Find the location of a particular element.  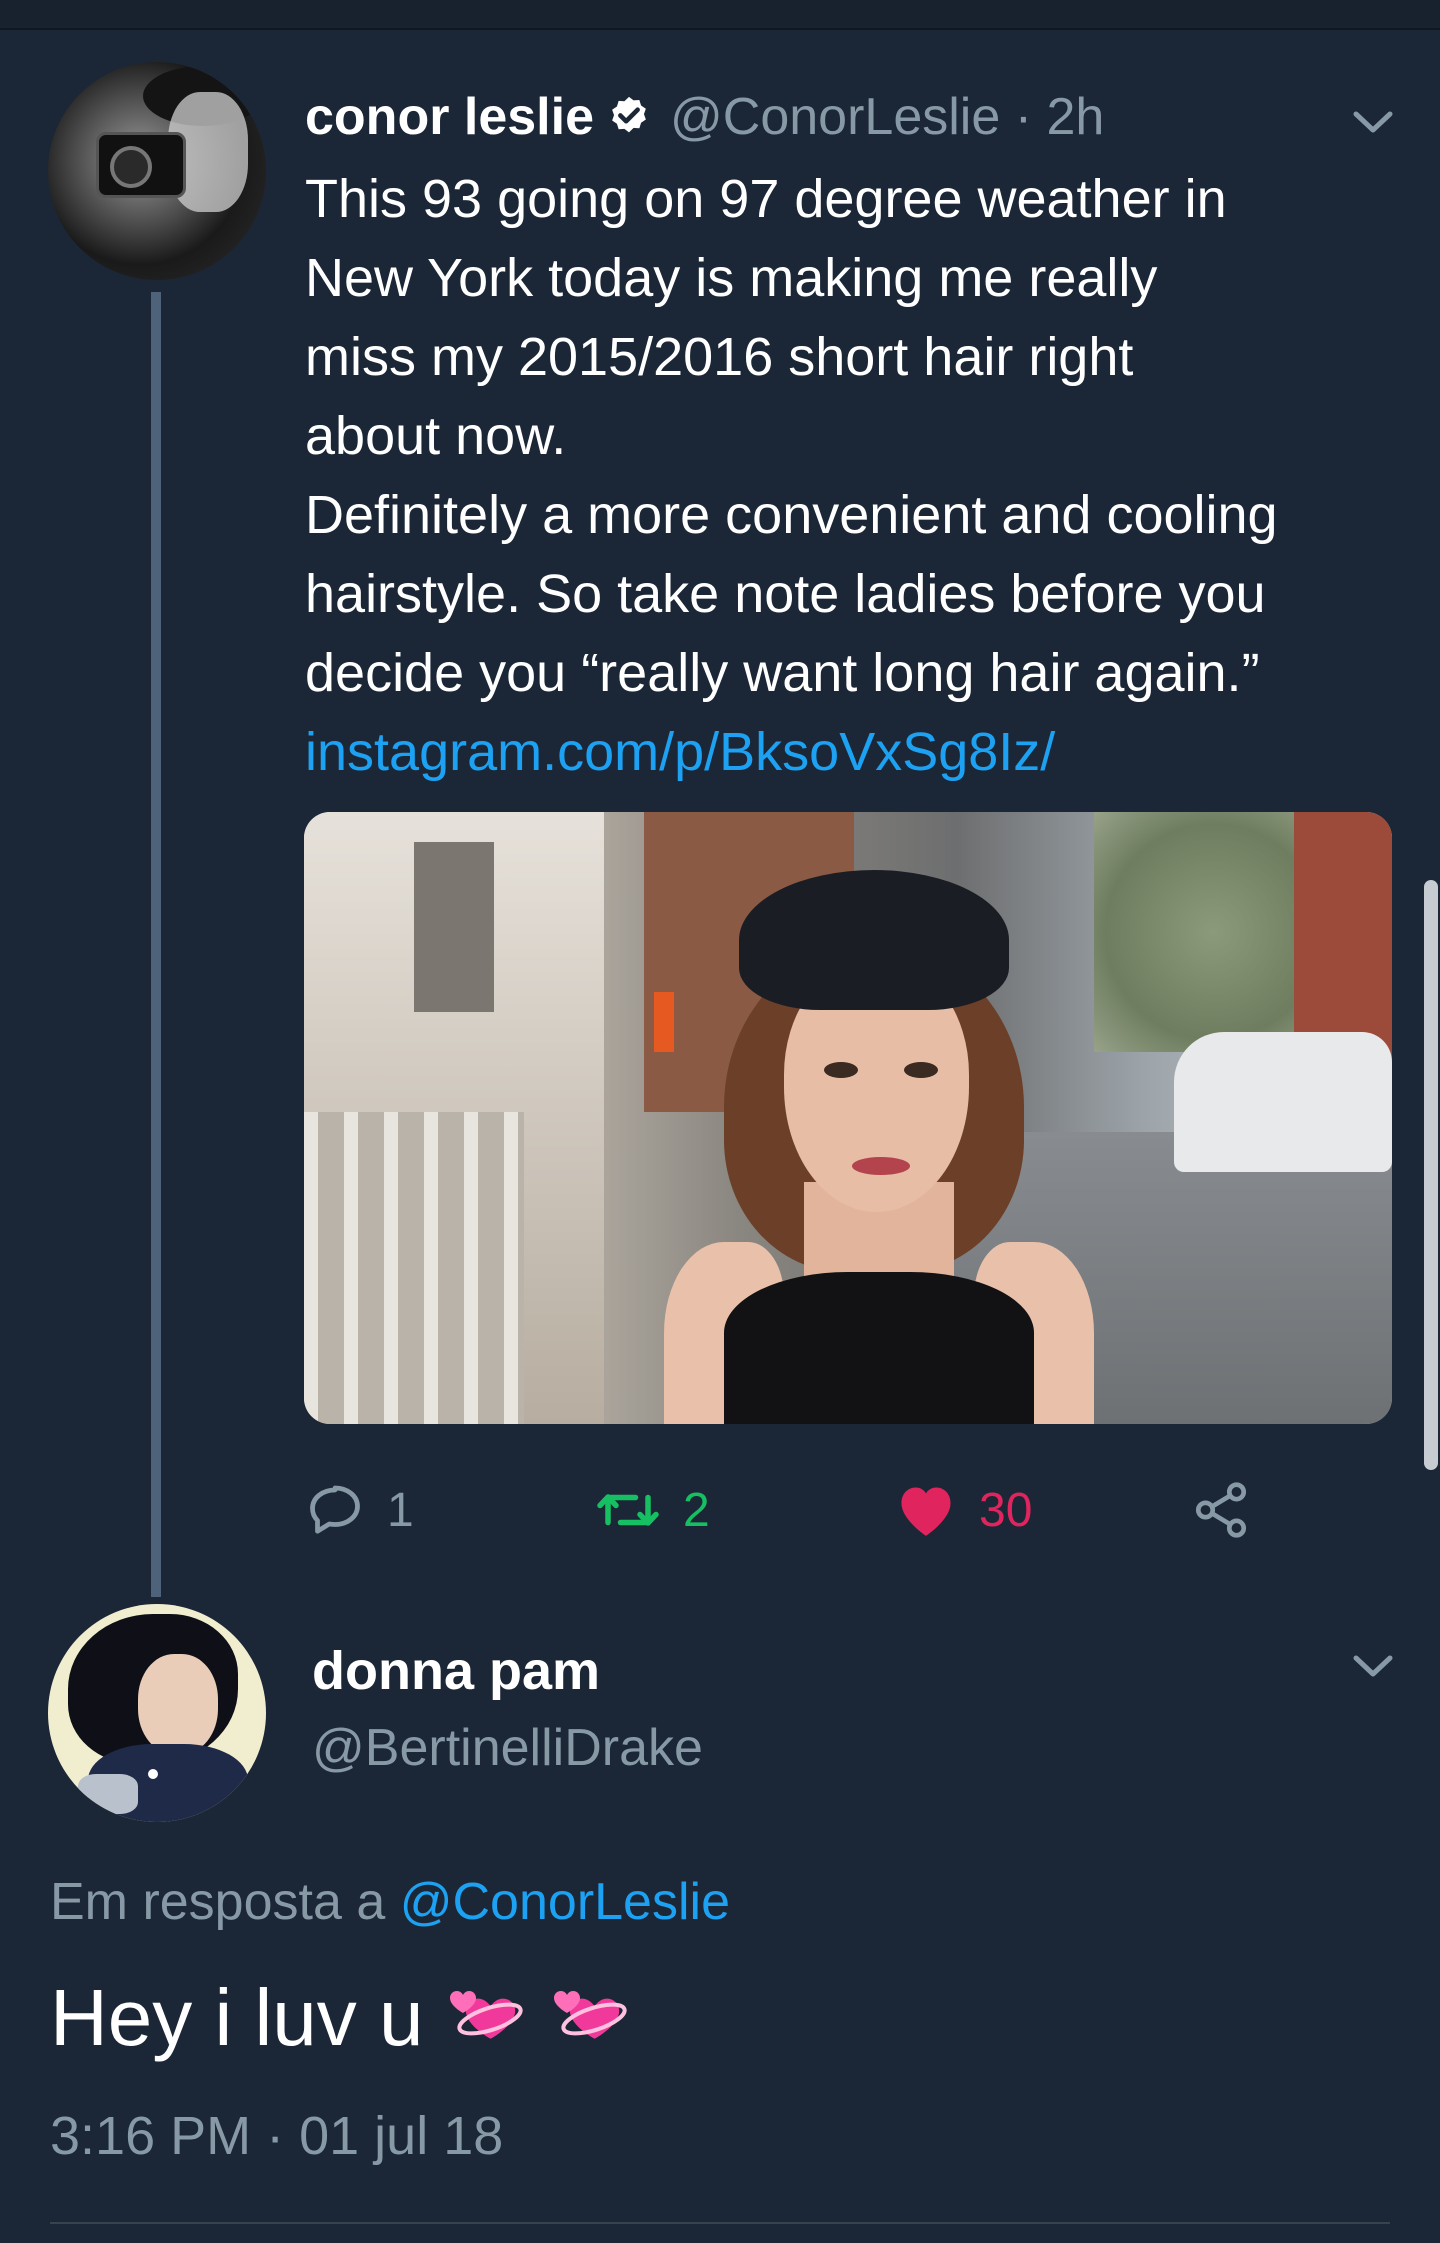

donna-pam-avatar is located at coordinates (157, 1713).